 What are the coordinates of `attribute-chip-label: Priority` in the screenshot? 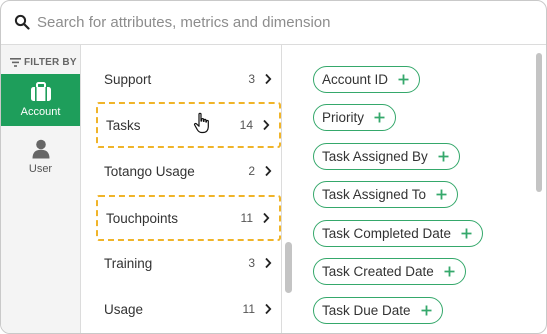 It's located at (343, 117).